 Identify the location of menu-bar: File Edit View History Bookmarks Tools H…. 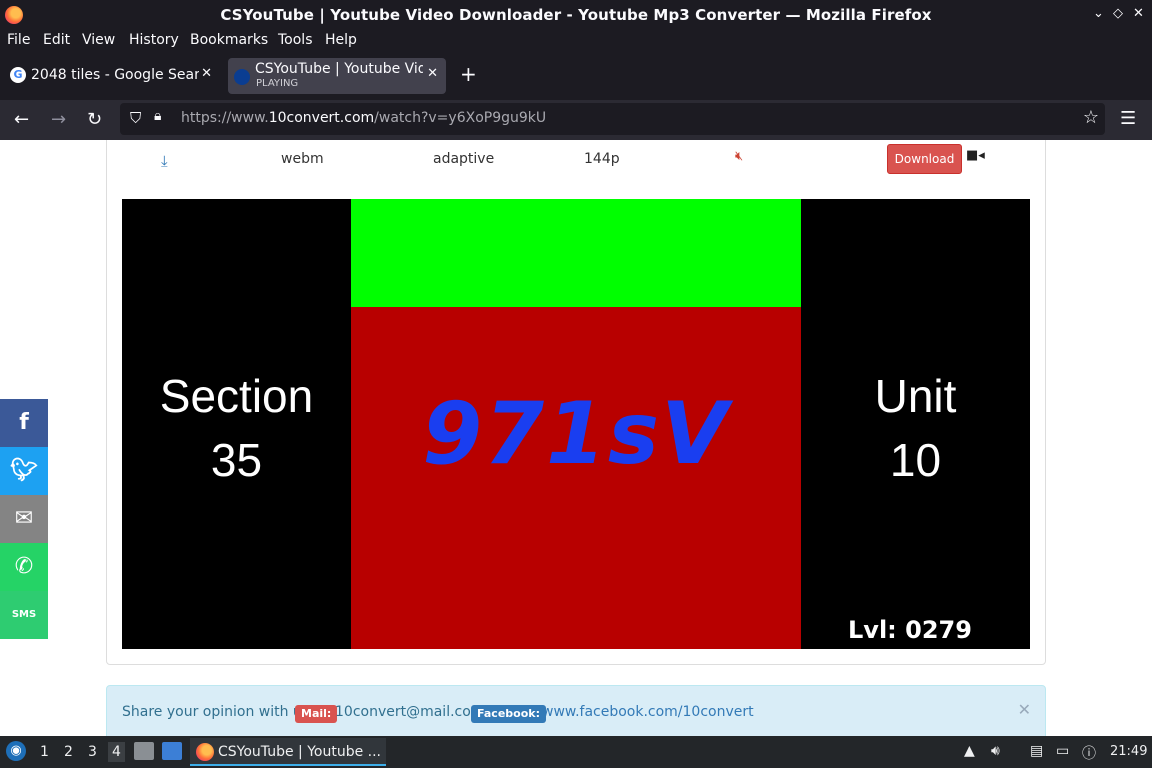
(576, 41).